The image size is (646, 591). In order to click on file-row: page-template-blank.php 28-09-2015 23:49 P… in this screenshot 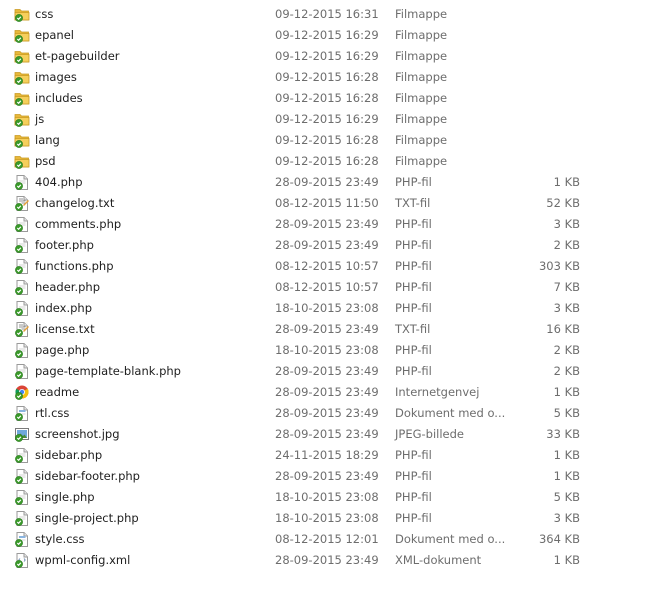, I will do `click(323, 371)`.